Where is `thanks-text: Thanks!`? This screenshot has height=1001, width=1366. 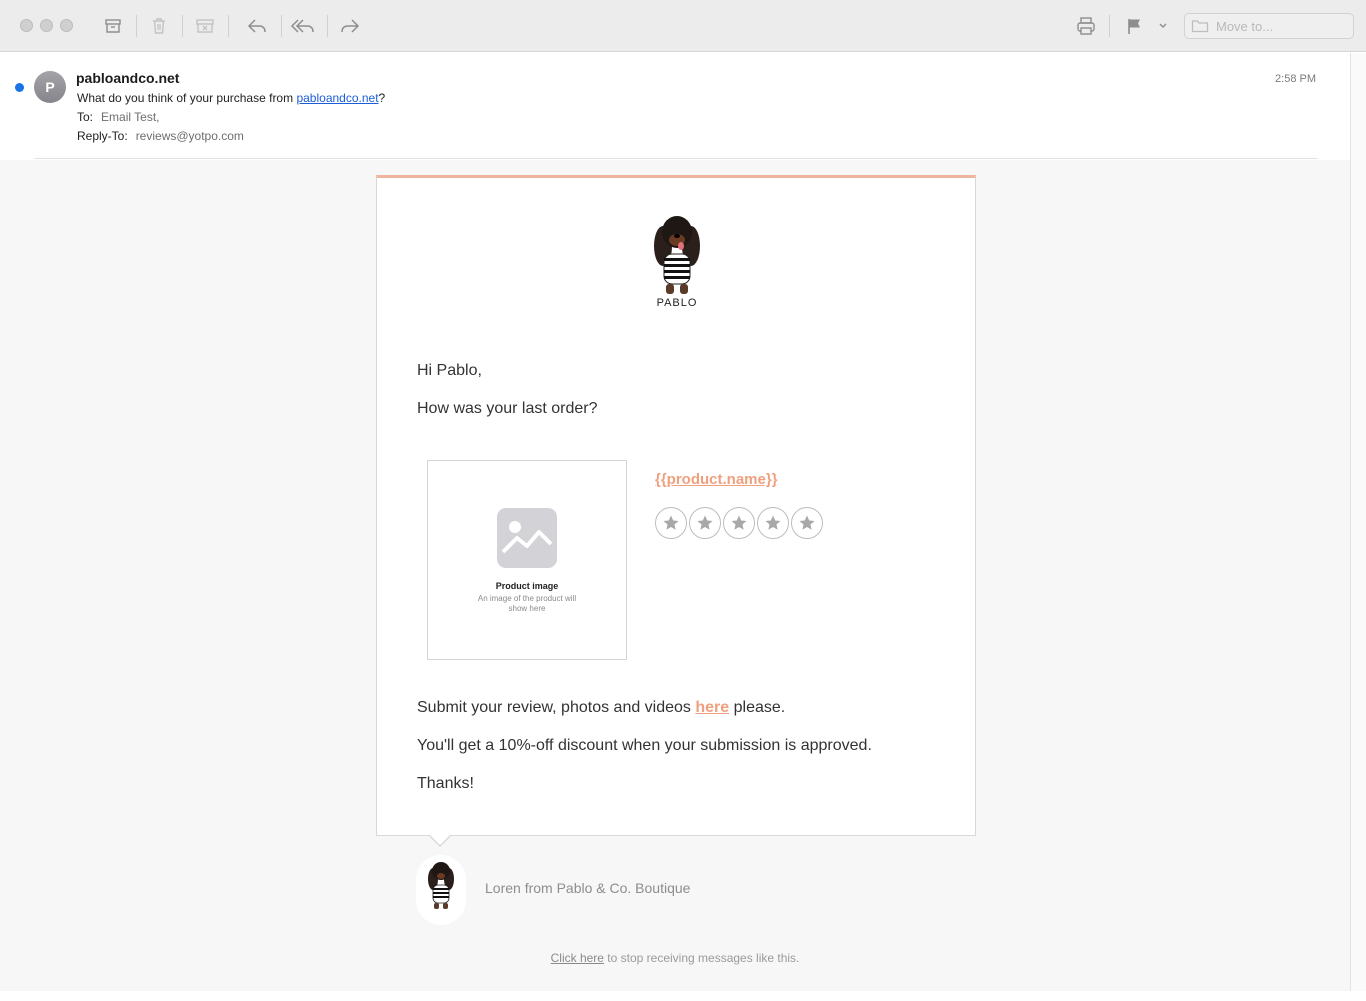
thanks-text: Thanks! is located at coordinates (445, 783).